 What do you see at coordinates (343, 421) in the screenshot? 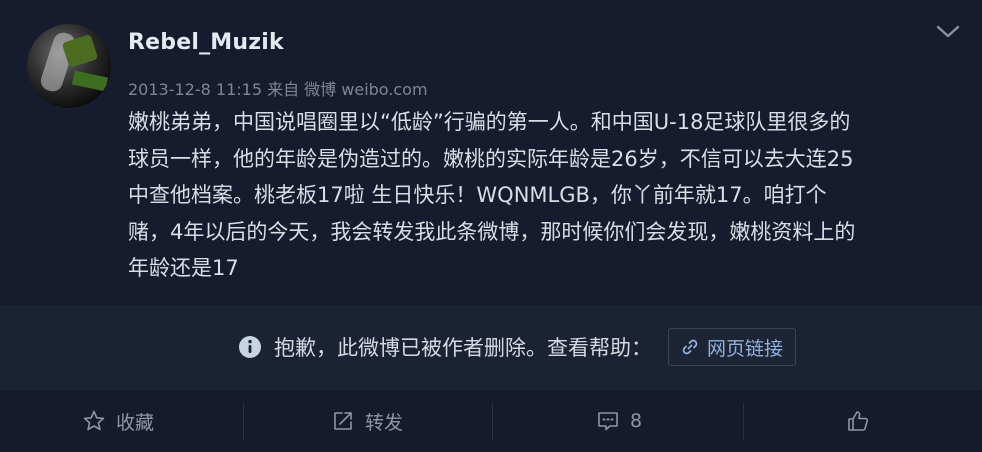
I see `repost-icon` at bounding box center [343, 421].